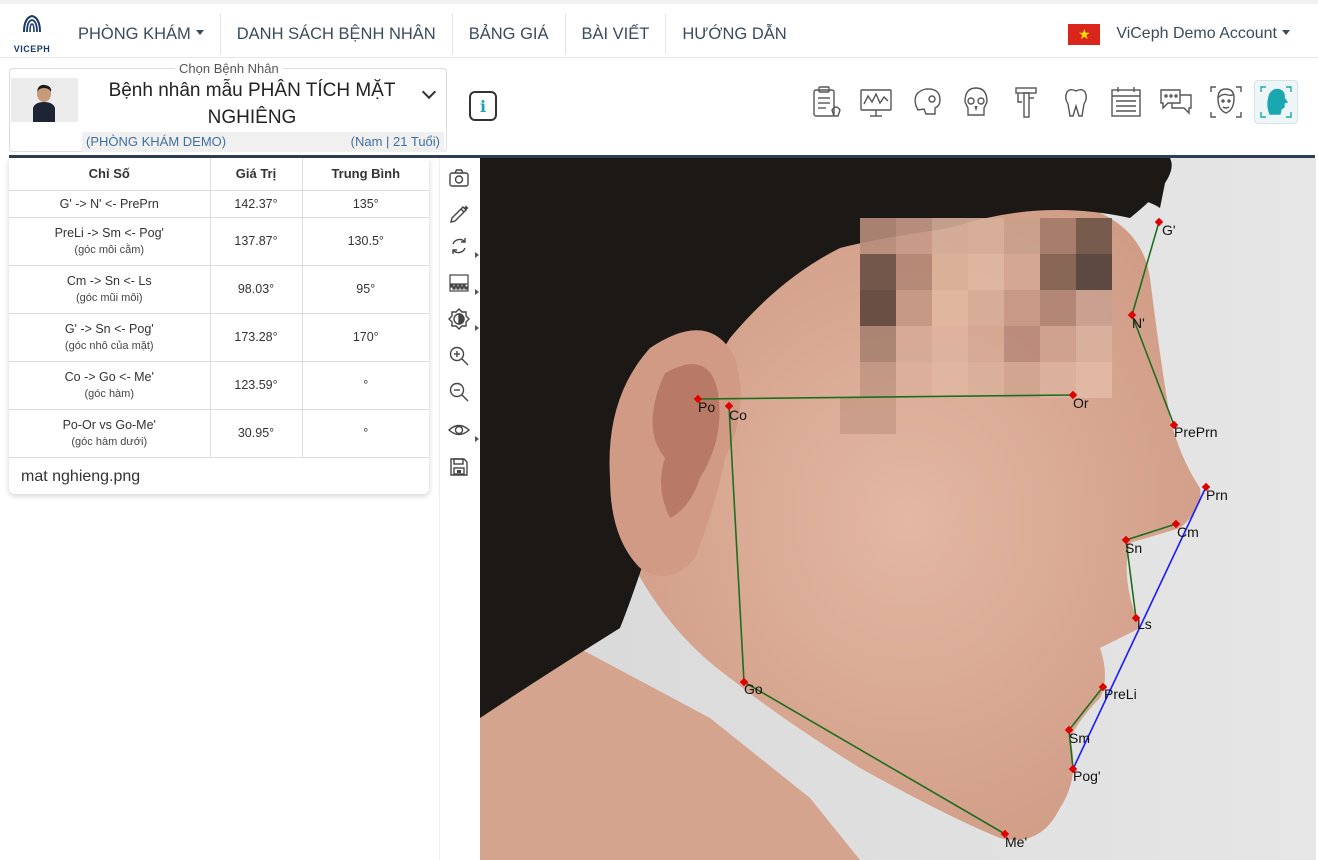  What do you see at coordinates (365, 241) in the screenshot?
I see `row-mean: 130.5°` at bounding box center [365, 241].